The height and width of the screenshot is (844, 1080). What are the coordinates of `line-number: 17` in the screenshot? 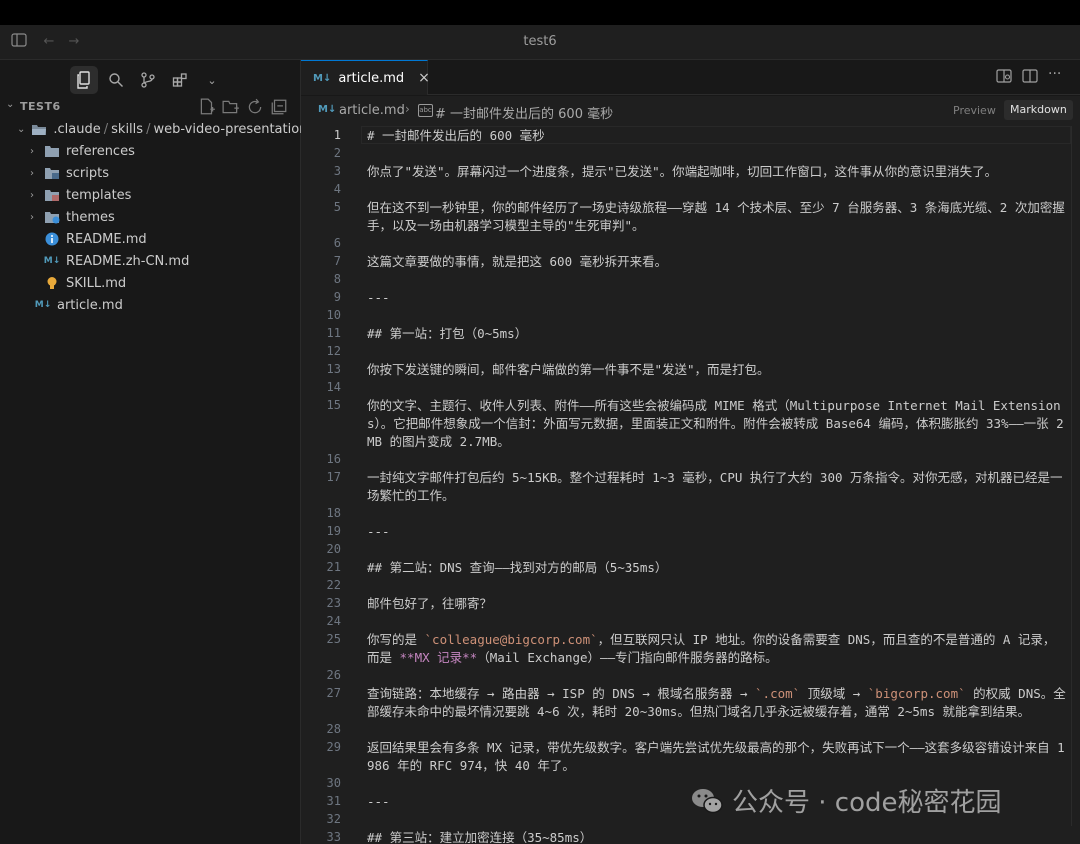 It's located at (333, 477).